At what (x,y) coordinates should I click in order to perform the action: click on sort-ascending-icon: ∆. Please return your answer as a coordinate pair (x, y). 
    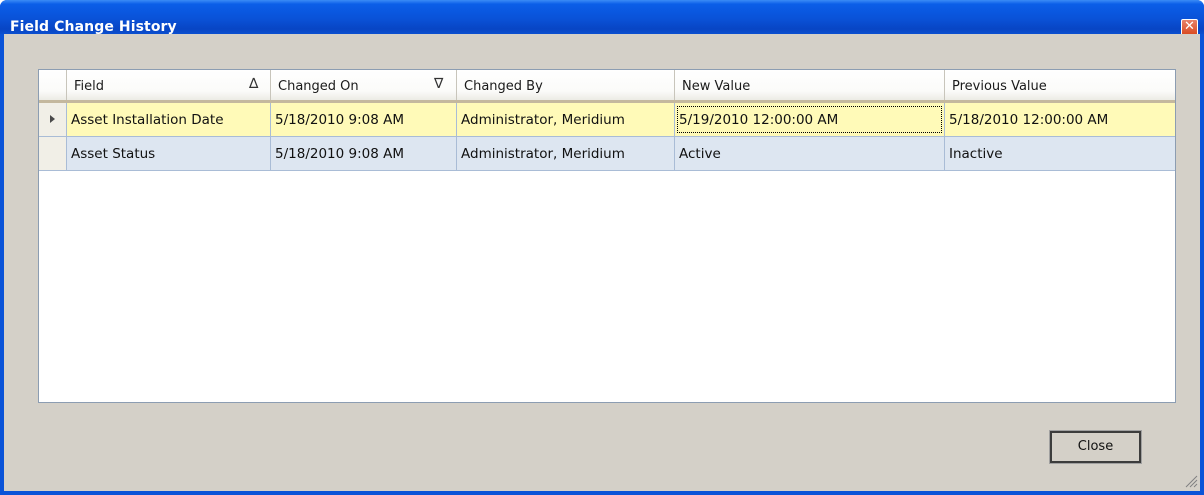
    Looking at the image, I should click on (254, 84).